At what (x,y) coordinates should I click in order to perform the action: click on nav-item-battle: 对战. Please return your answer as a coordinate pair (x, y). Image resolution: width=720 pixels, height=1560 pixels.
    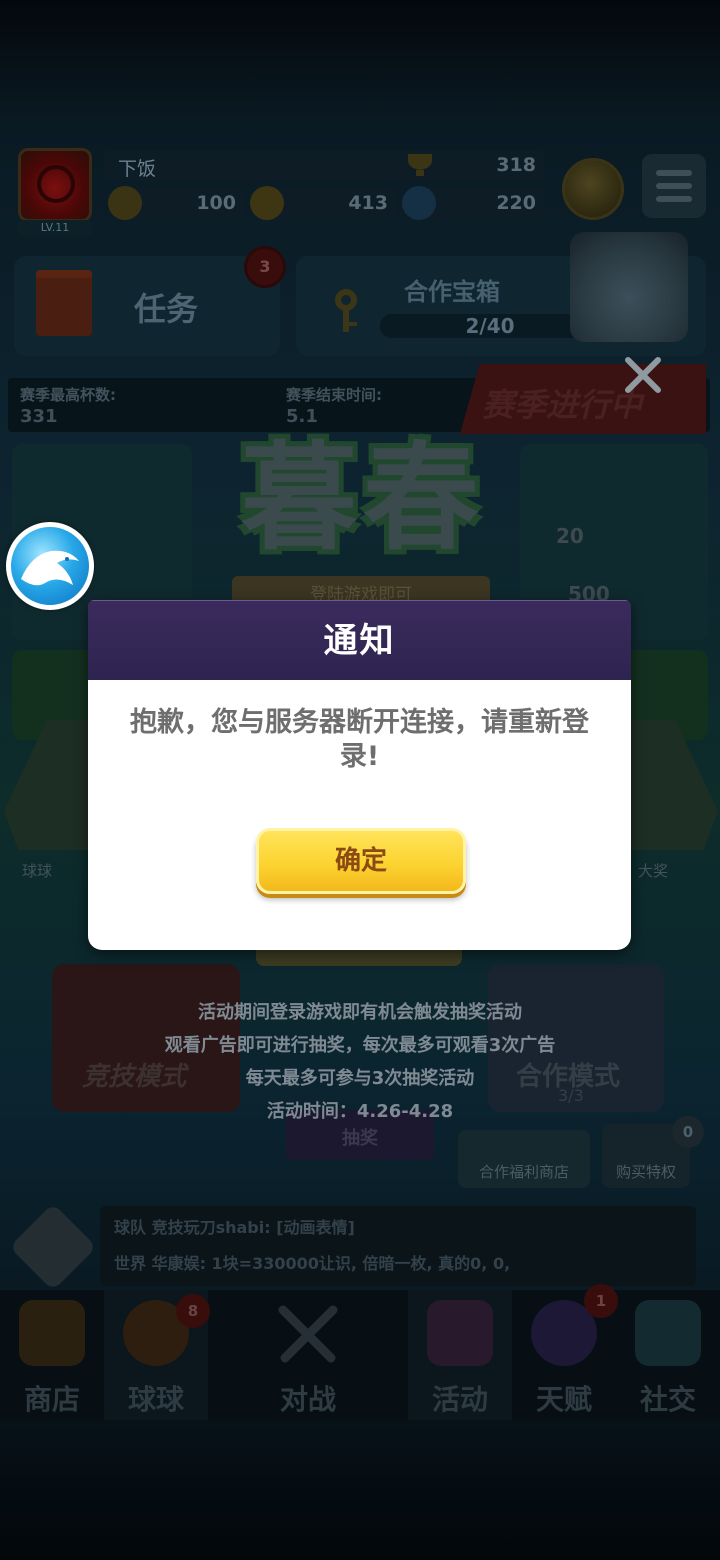
    Looking at the image, I should click on (308, 1355).